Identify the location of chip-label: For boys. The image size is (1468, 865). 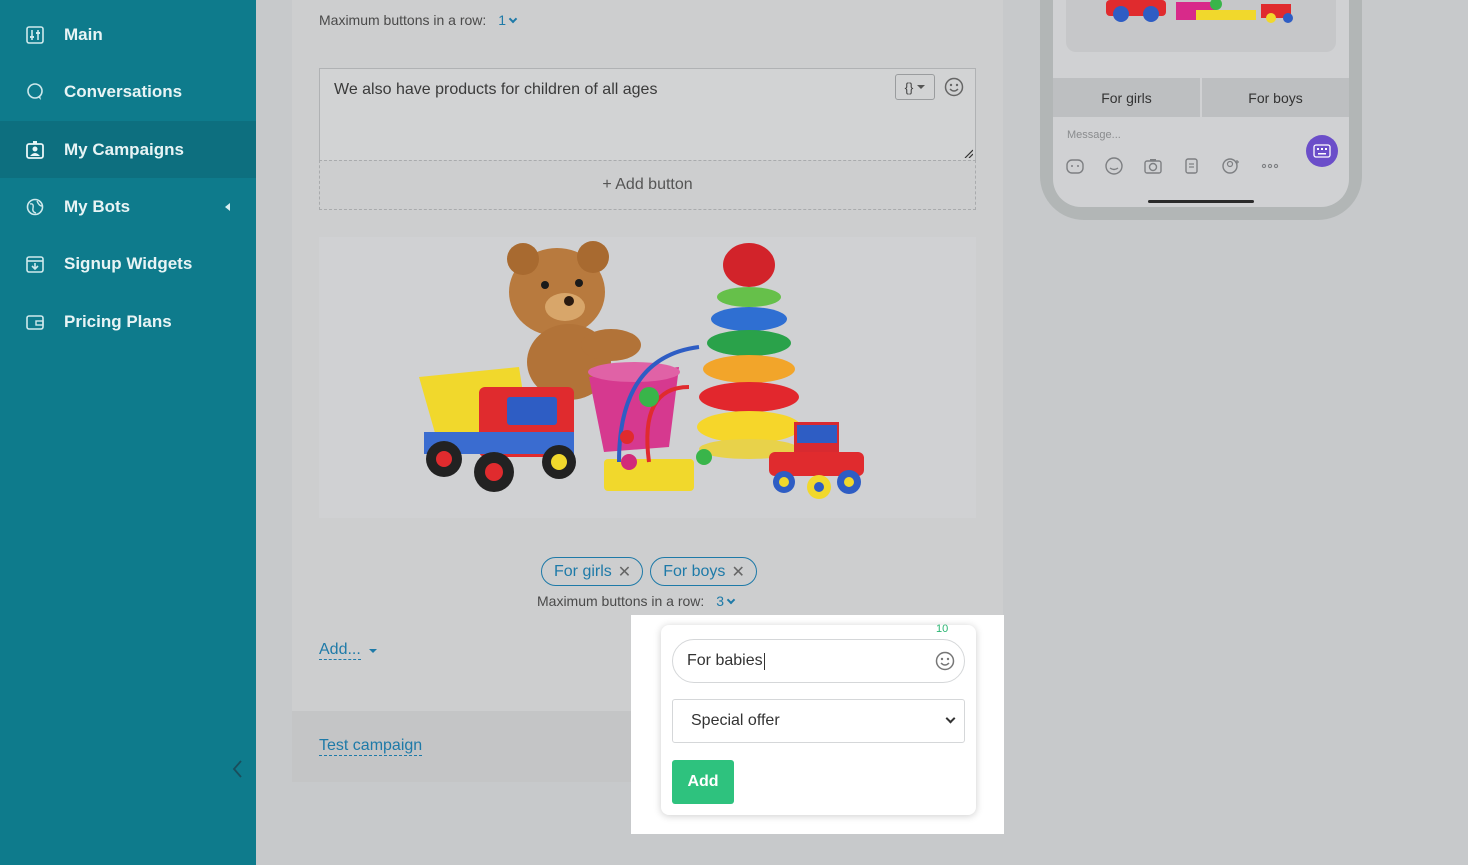
(694, 571).